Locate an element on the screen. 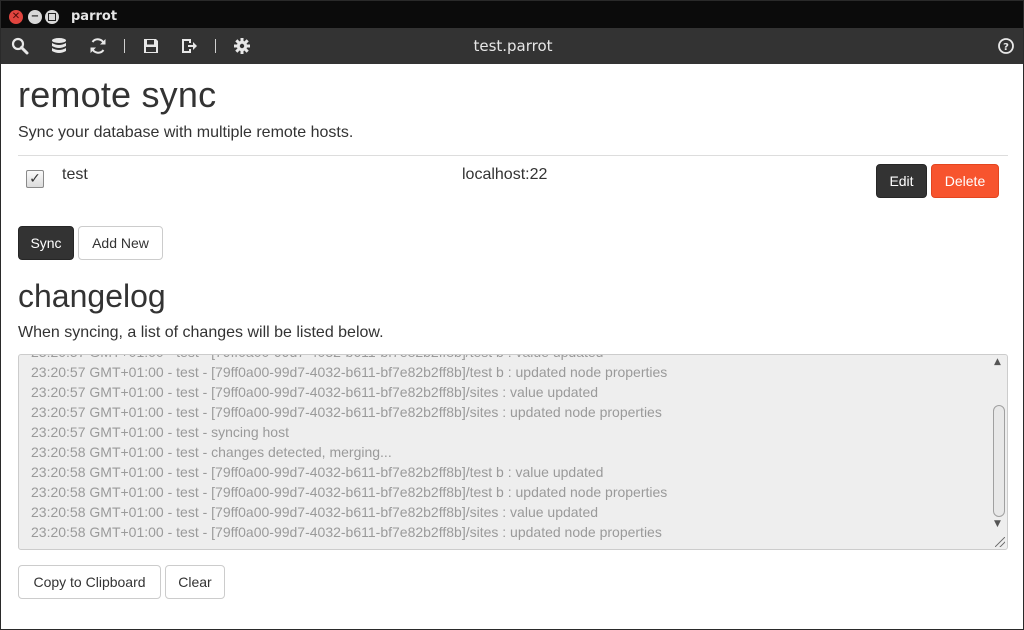  copy-to-clipboard-button: Copy to Clipboard is located at coordinates (89, 582).